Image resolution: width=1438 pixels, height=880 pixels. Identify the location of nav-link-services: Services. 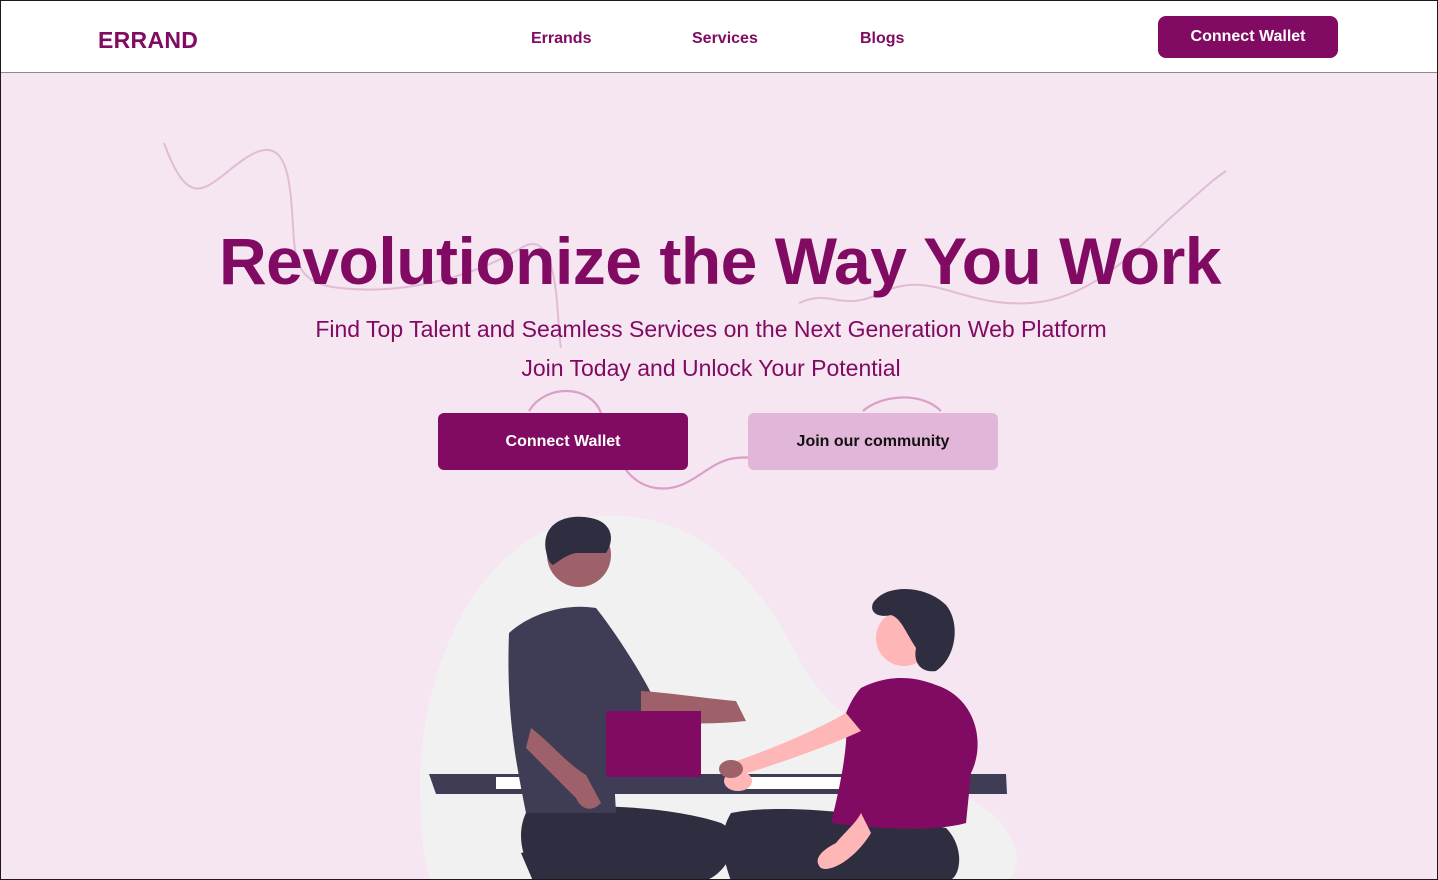
(725, 39).